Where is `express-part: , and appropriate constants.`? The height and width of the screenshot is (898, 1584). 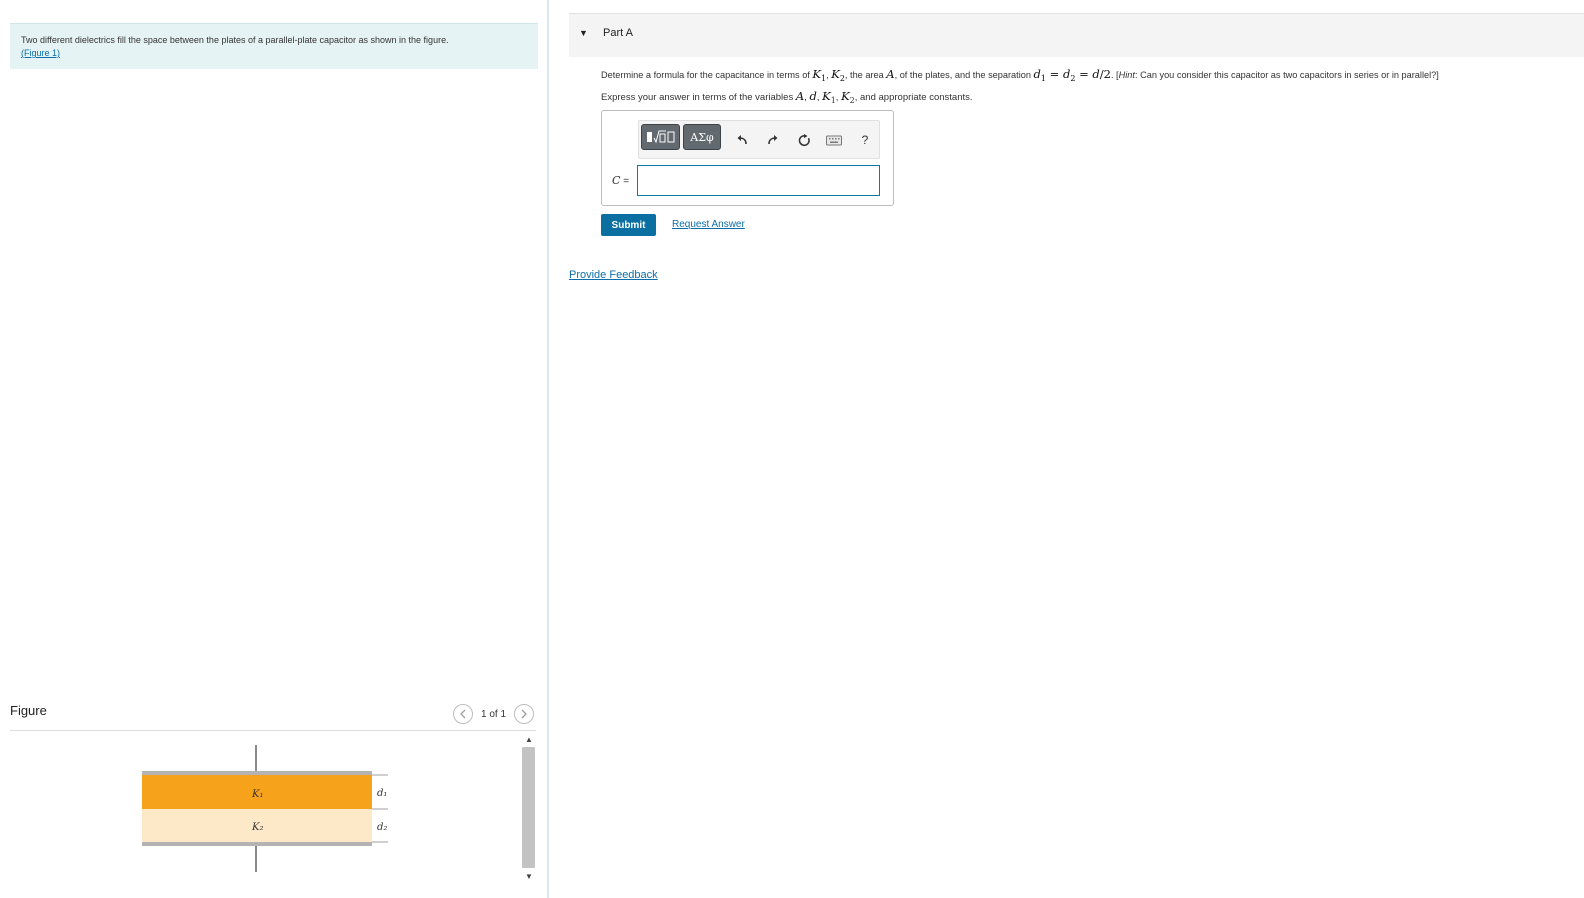 express-part: , and appropriate constants. is located at coordinates (913, 97).